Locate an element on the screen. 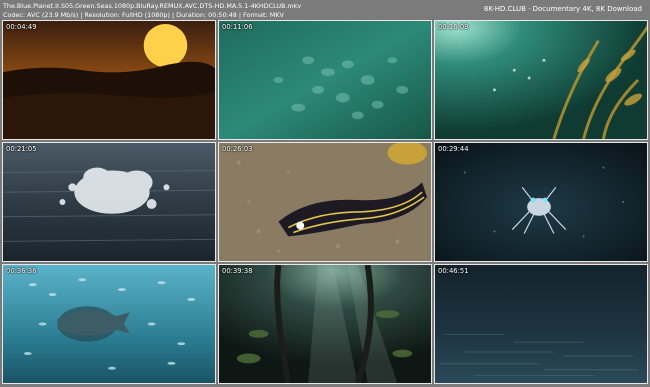 The width and height of the screenshot is (650, 387). thumbnail-jellyfish: 00:11:06 is located at coordinates (325, 80).